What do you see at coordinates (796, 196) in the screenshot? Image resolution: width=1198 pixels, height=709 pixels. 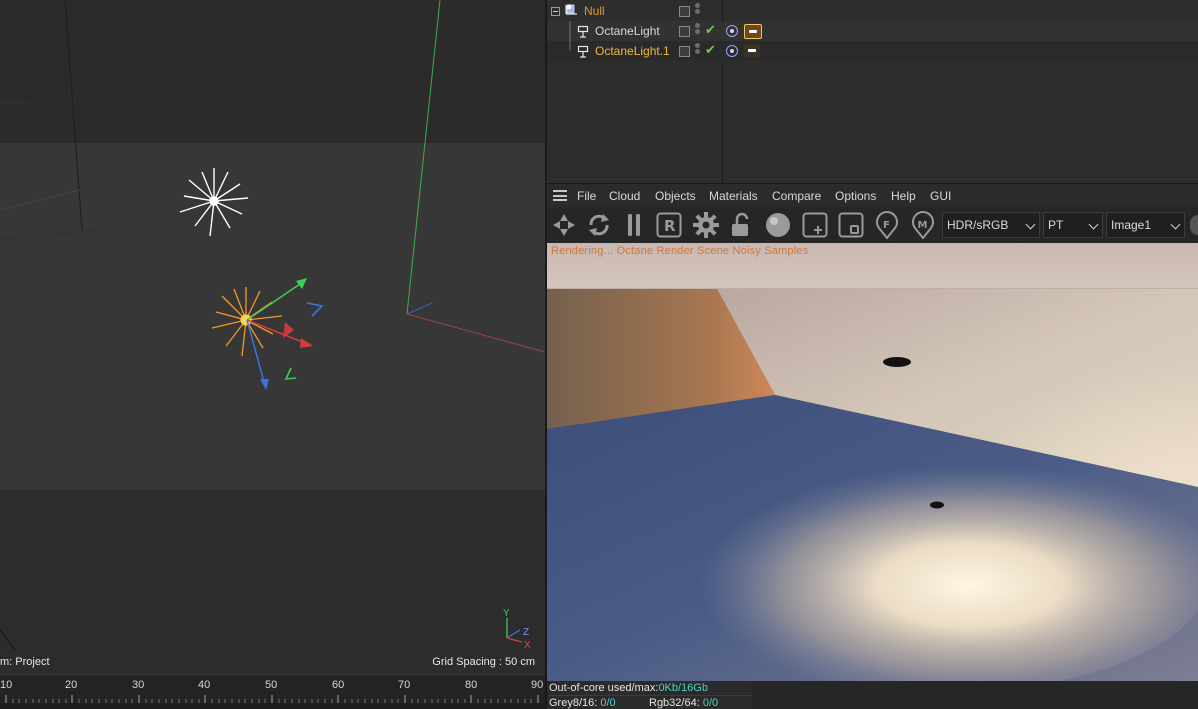 I see `menu-compare: Compare` at bounding box center [796, 196].